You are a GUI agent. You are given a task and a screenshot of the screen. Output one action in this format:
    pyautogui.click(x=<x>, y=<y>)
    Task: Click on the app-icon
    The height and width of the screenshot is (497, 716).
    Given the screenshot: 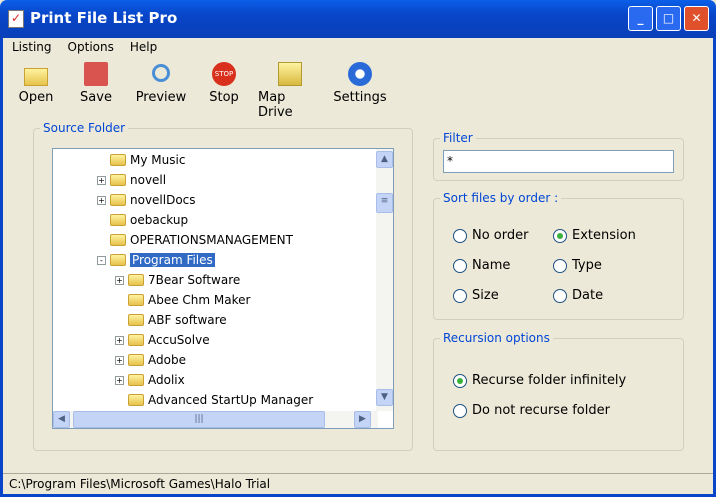 What is the action you would take?
    pyautogui.click(x=16, y=19)
    